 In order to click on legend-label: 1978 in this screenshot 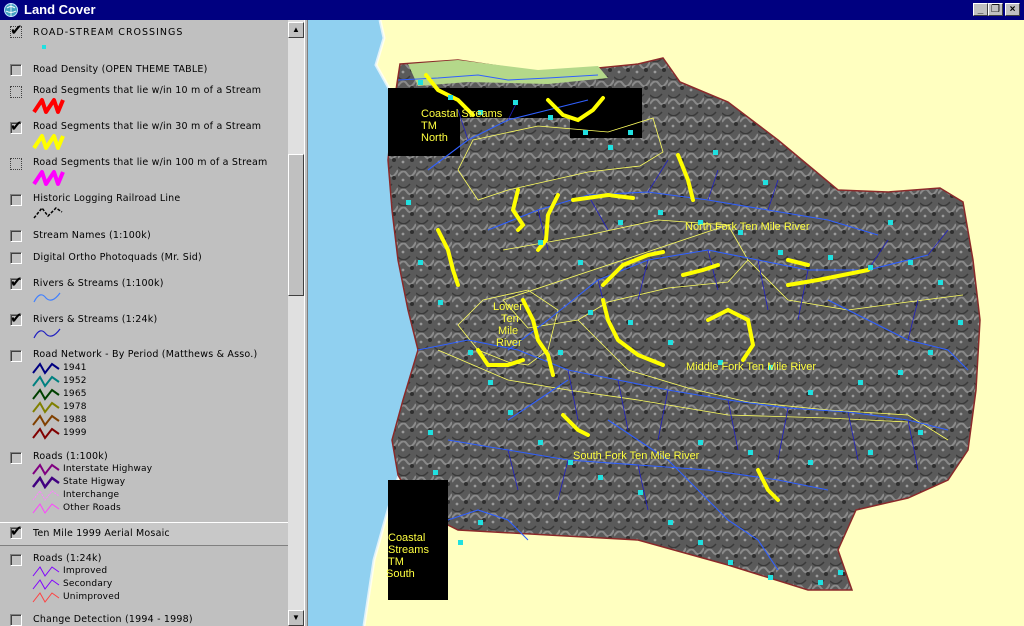, I will do `click(75, 407)`.